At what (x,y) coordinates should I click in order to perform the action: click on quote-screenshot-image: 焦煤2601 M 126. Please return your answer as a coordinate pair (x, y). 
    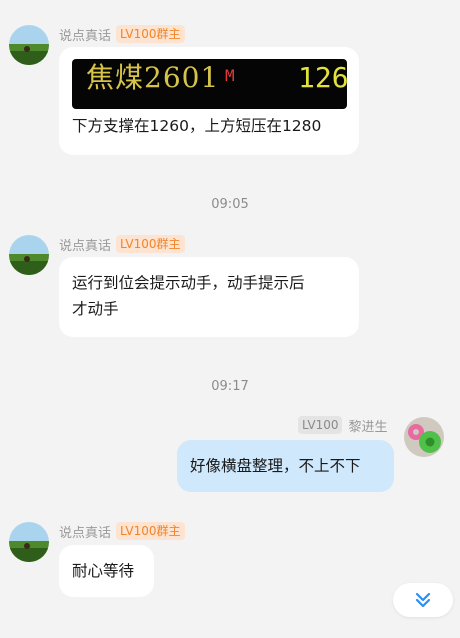
    Looking at the image, I should click on (209, 84).